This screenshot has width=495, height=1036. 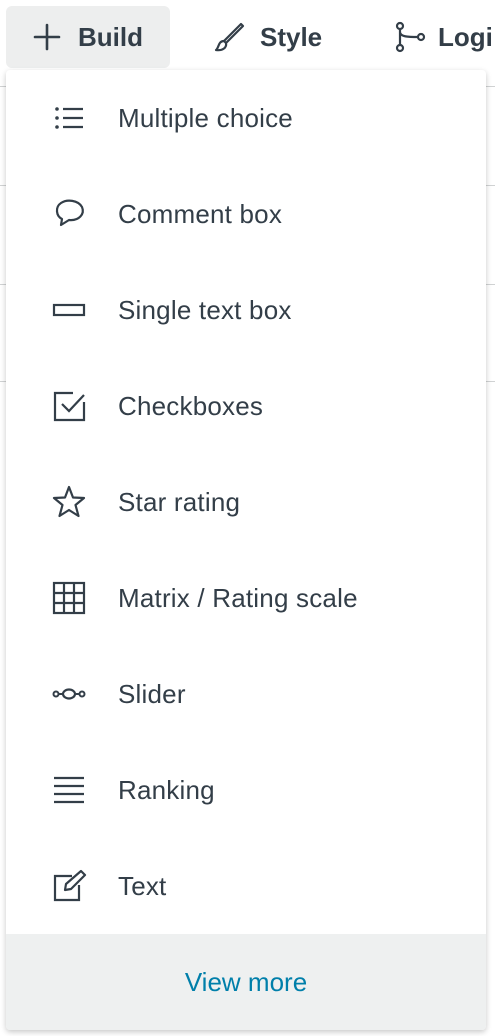 What do you see at coordinates (69, 406) in the screenshot?
I see `checkbox-icon` at bounding box center [69, 406].